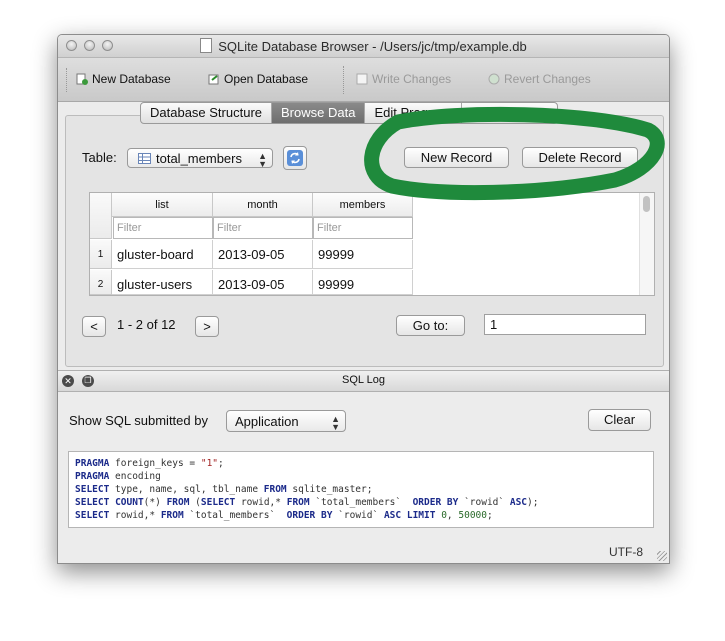 Image resolution: width=725 pixels, height=641 pixels. I want to click on scrollbar-thumb, so click(646, 204).